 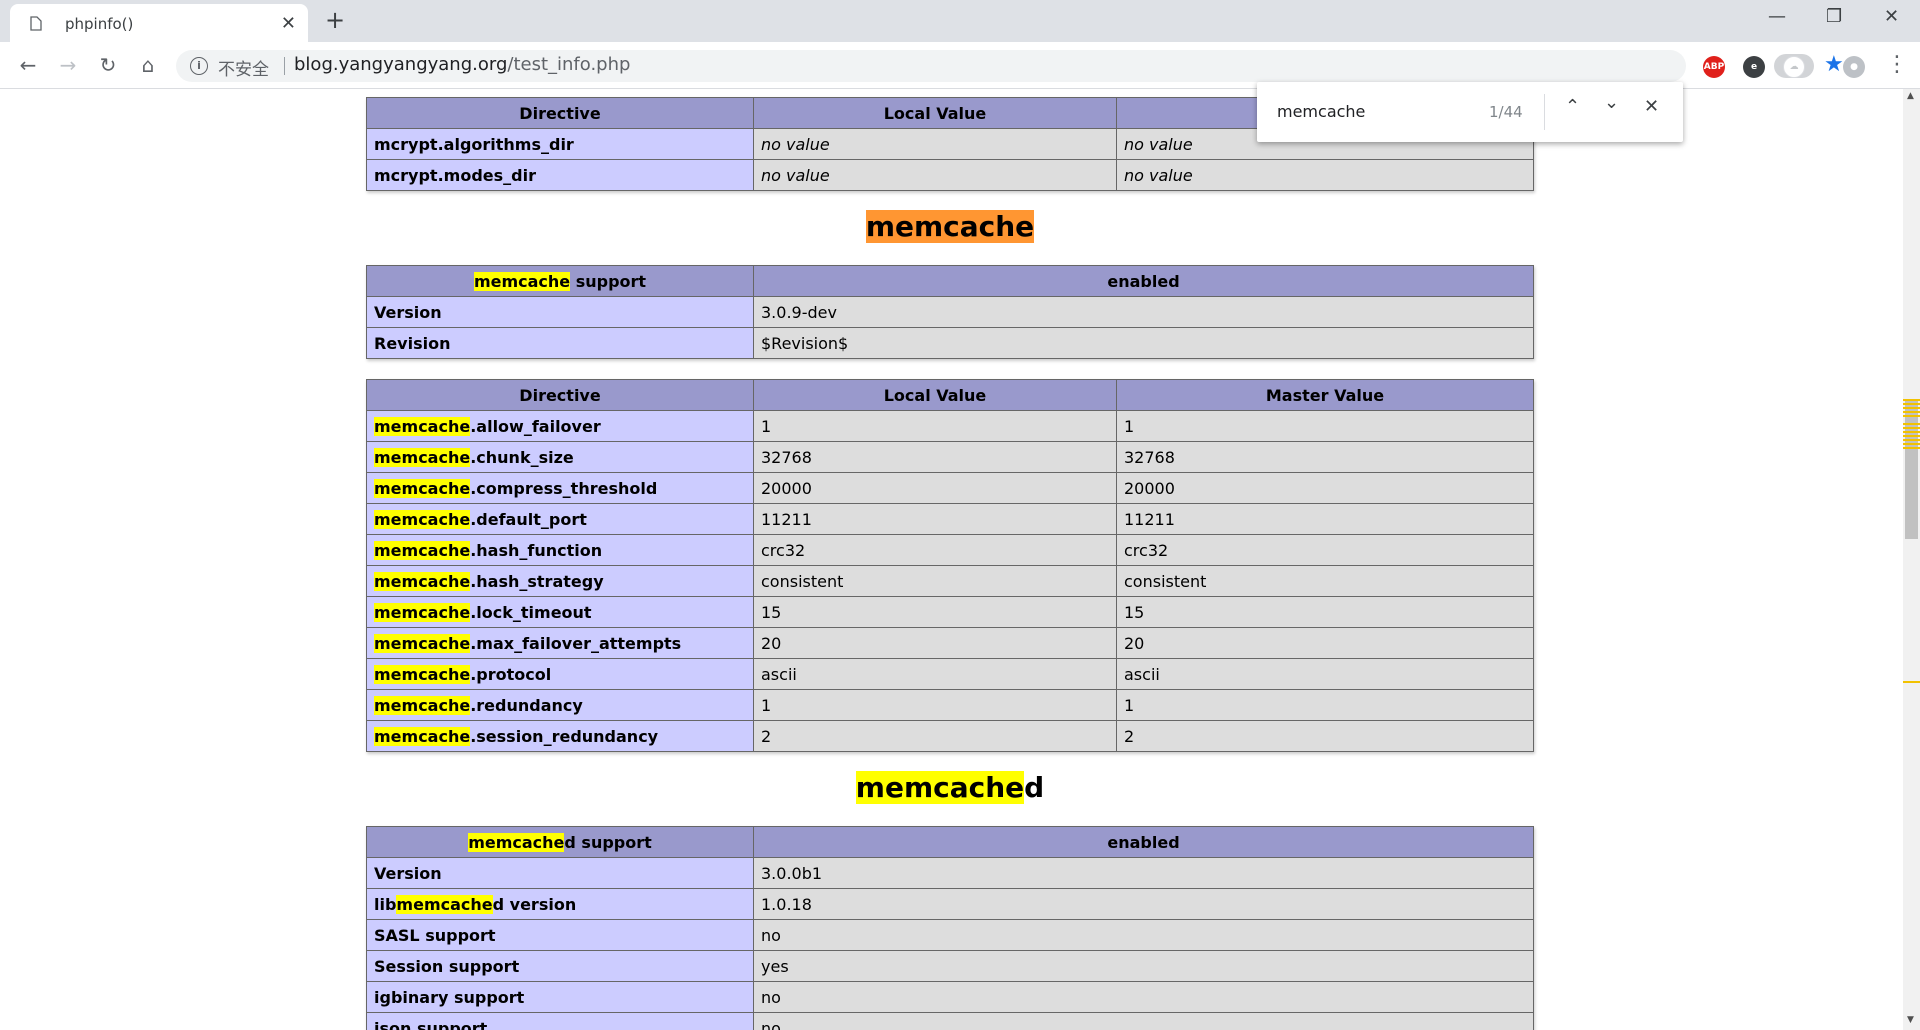 I want to click on vertical-scrollbar: ▲ ▼, so click(x=1911, y=559).